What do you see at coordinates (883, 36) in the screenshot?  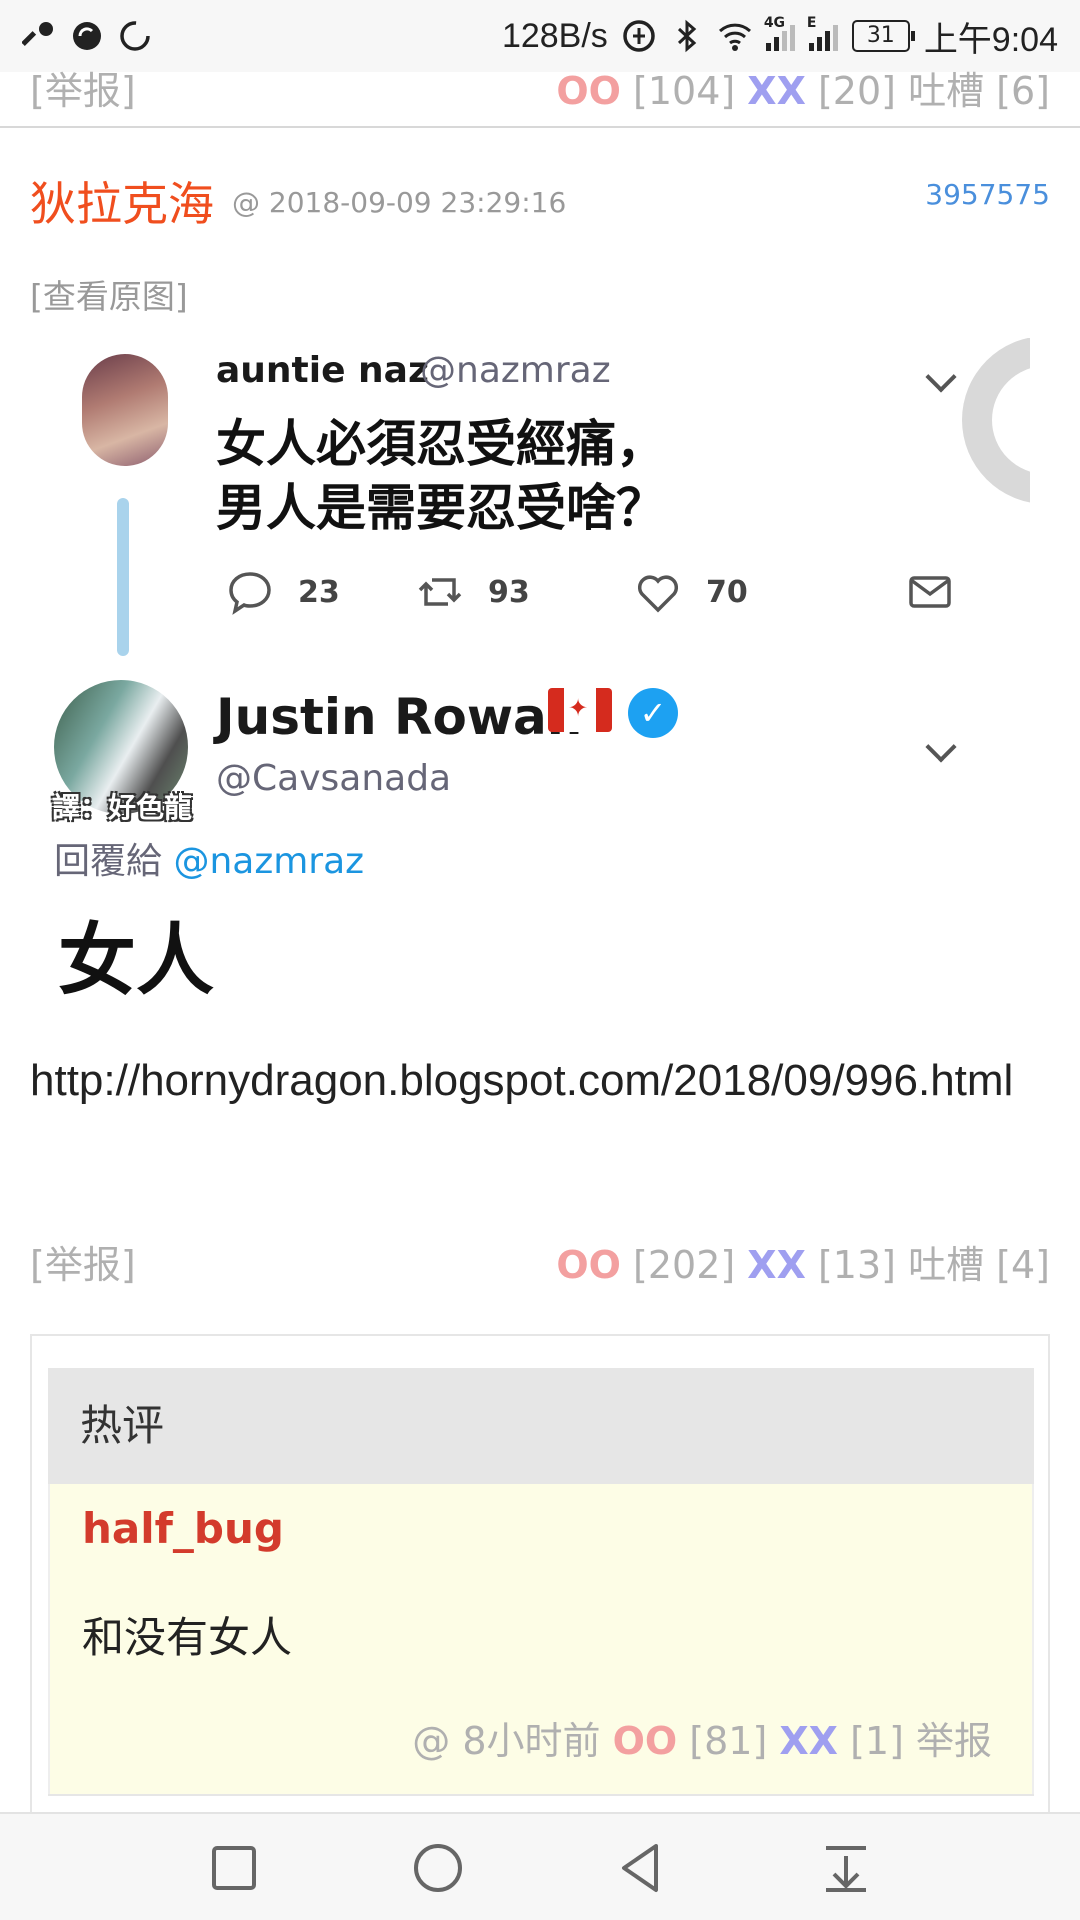 I see `battery-icon: 31` at bounding box center [883, 36].